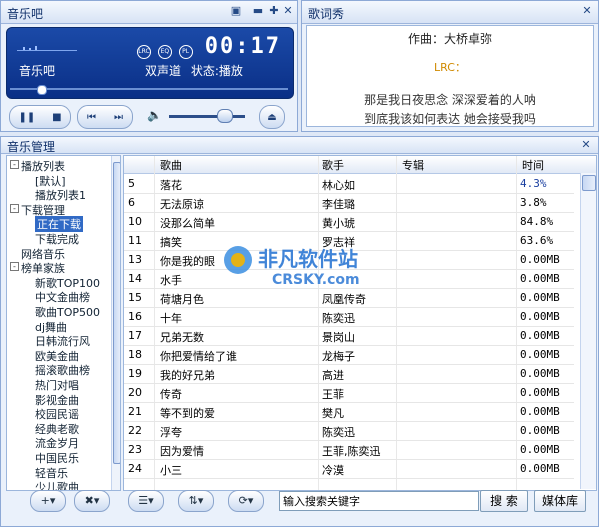 This screenshot has height=527, width=599. Describe the element at coordinates (62, 297) in the screenshot. I see `tree-item: 中文金曲榜` at that location.